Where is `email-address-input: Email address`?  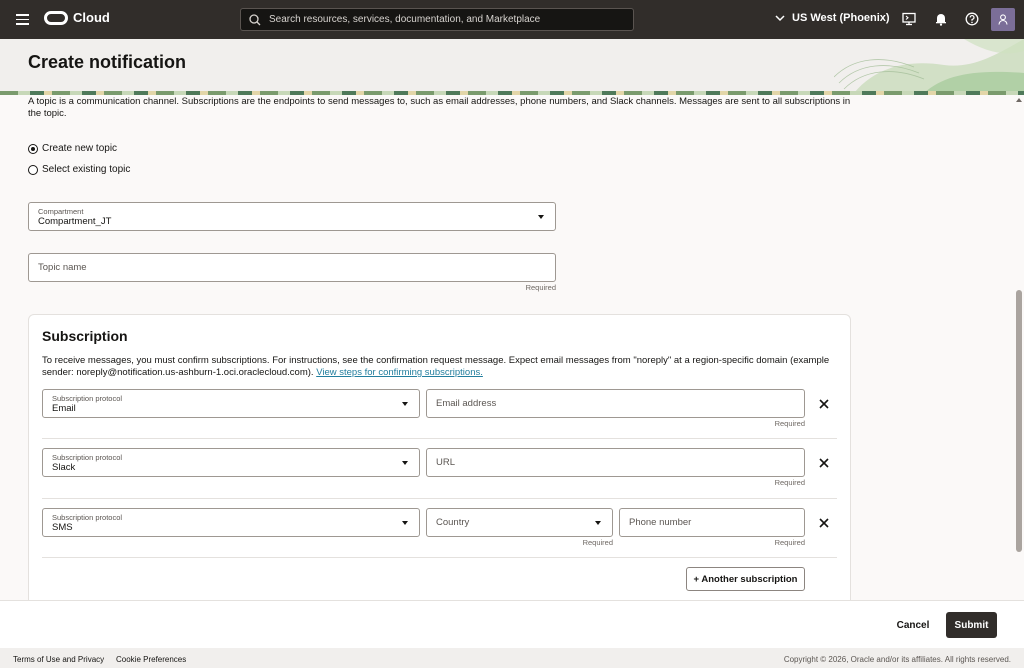
email-address-input: Email address is located at coordinates (615, 403).